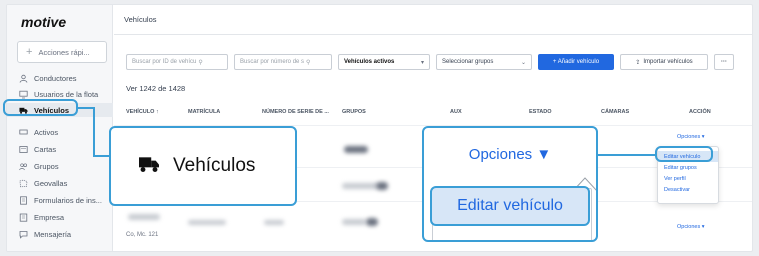  I want to click on search-serial-input: Buscar por número de s ⚲, so click(283, 62).